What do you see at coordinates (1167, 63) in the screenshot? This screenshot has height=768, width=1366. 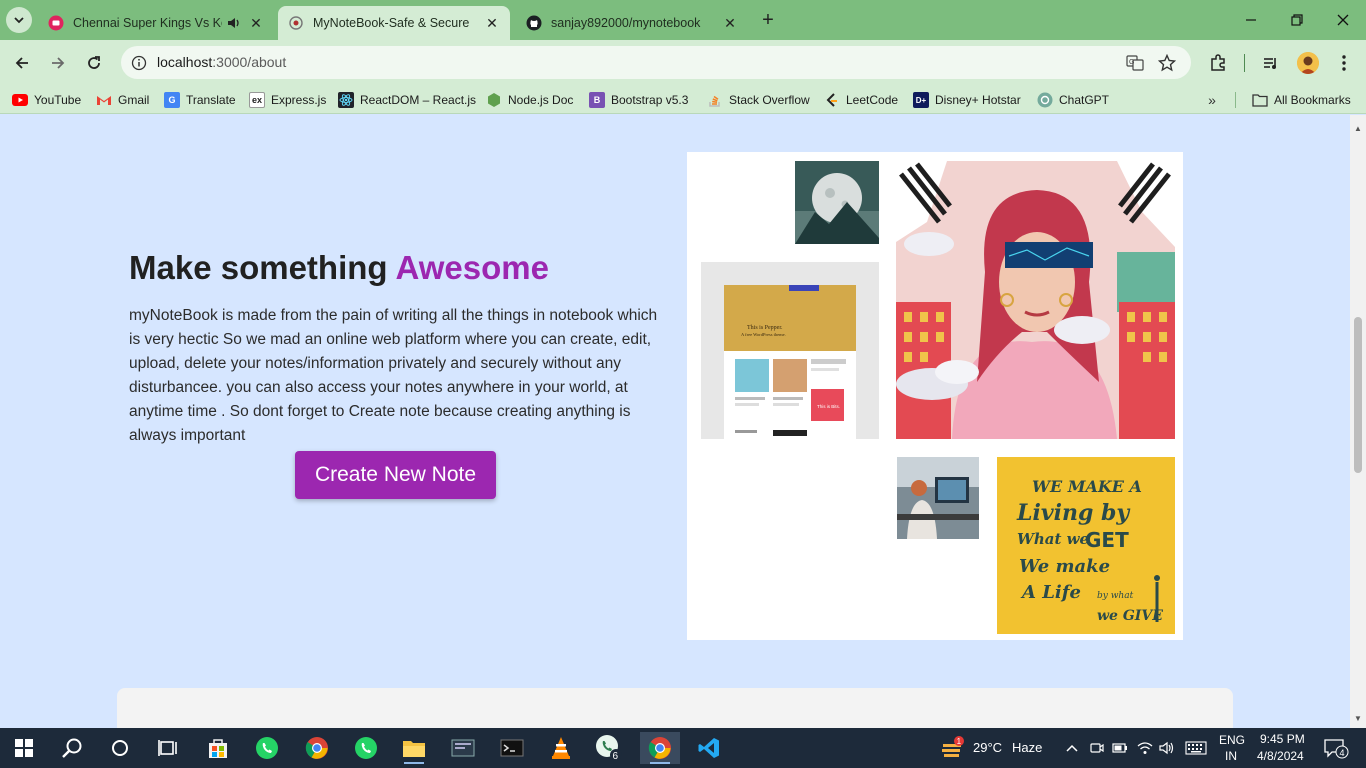 I see `bookmark-star-icon` at bounding box center [1167, 63].